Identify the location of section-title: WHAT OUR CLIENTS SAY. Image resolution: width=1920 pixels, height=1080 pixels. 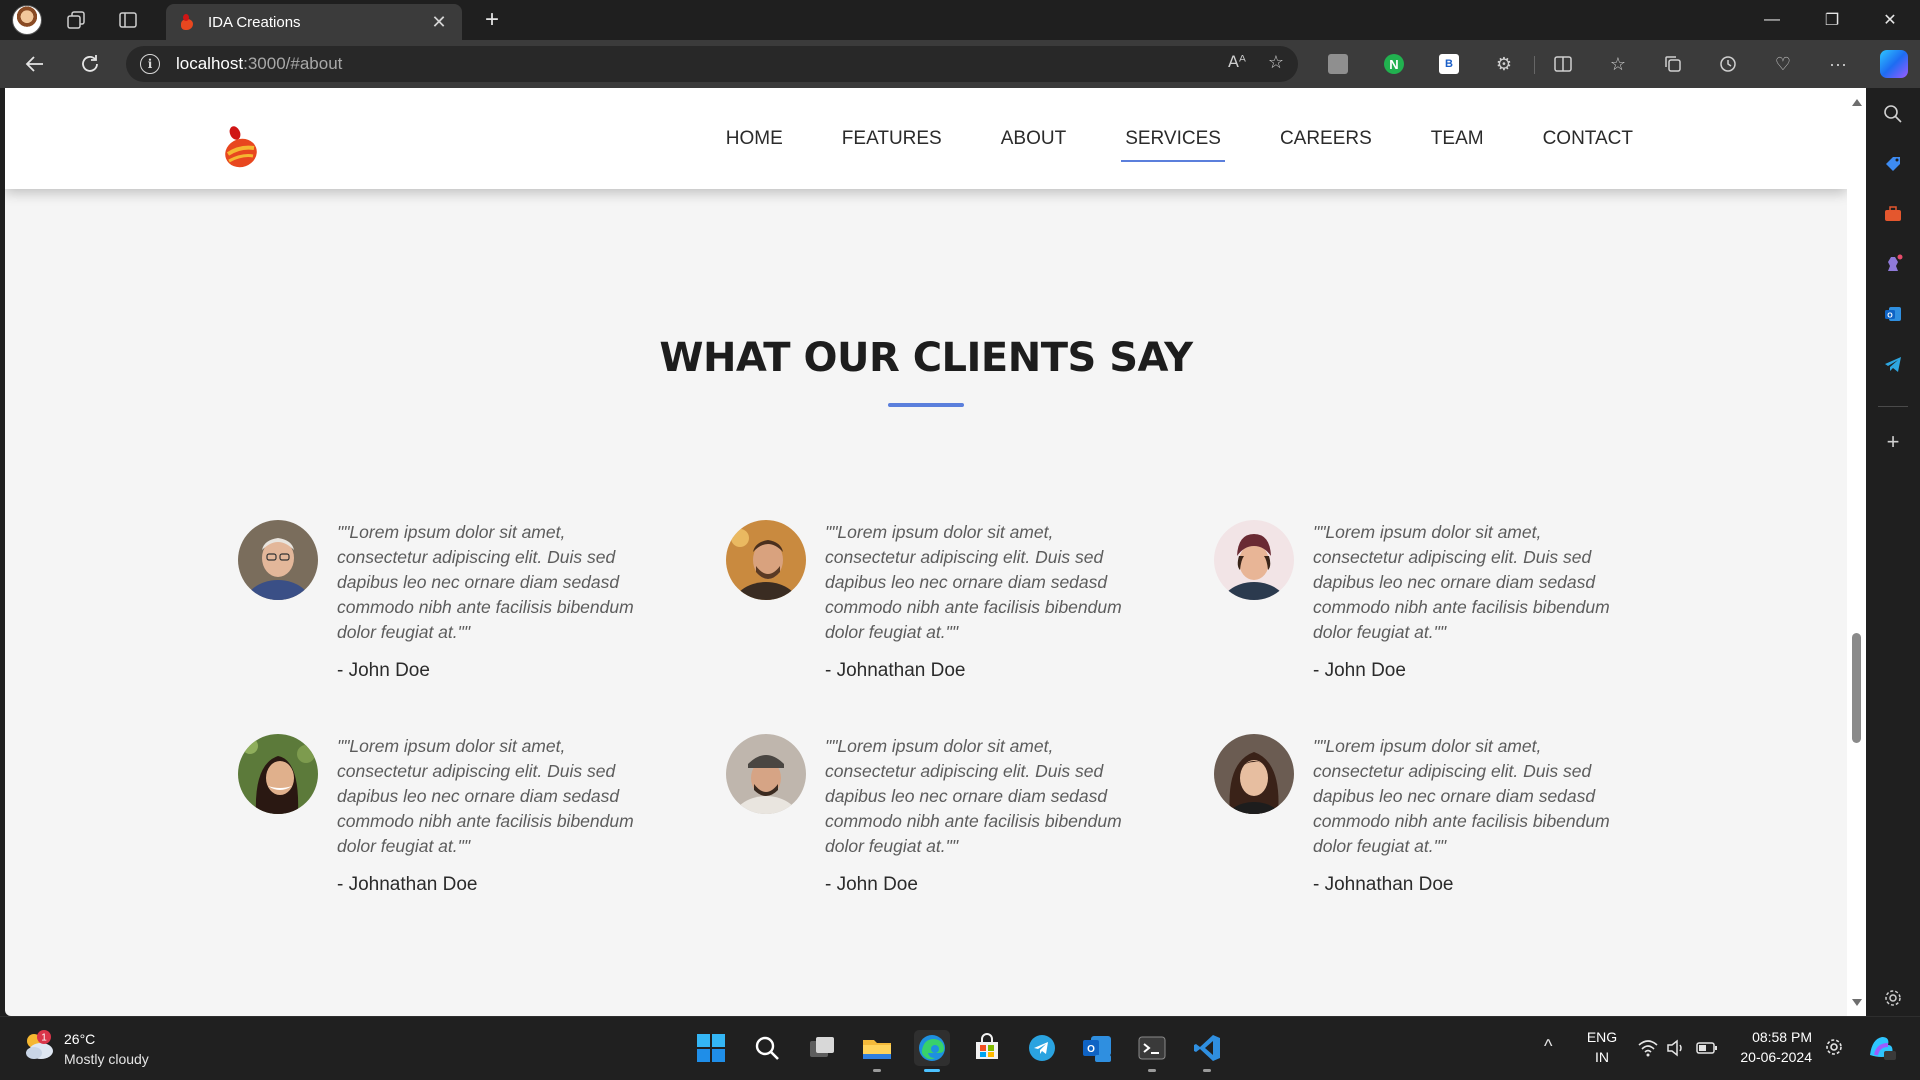
(926, 358).